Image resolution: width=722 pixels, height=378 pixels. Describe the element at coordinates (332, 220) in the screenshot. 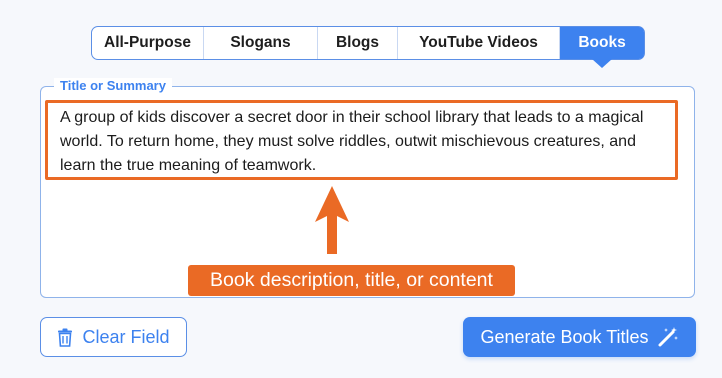

I see `arrow-up-icon` at that location.